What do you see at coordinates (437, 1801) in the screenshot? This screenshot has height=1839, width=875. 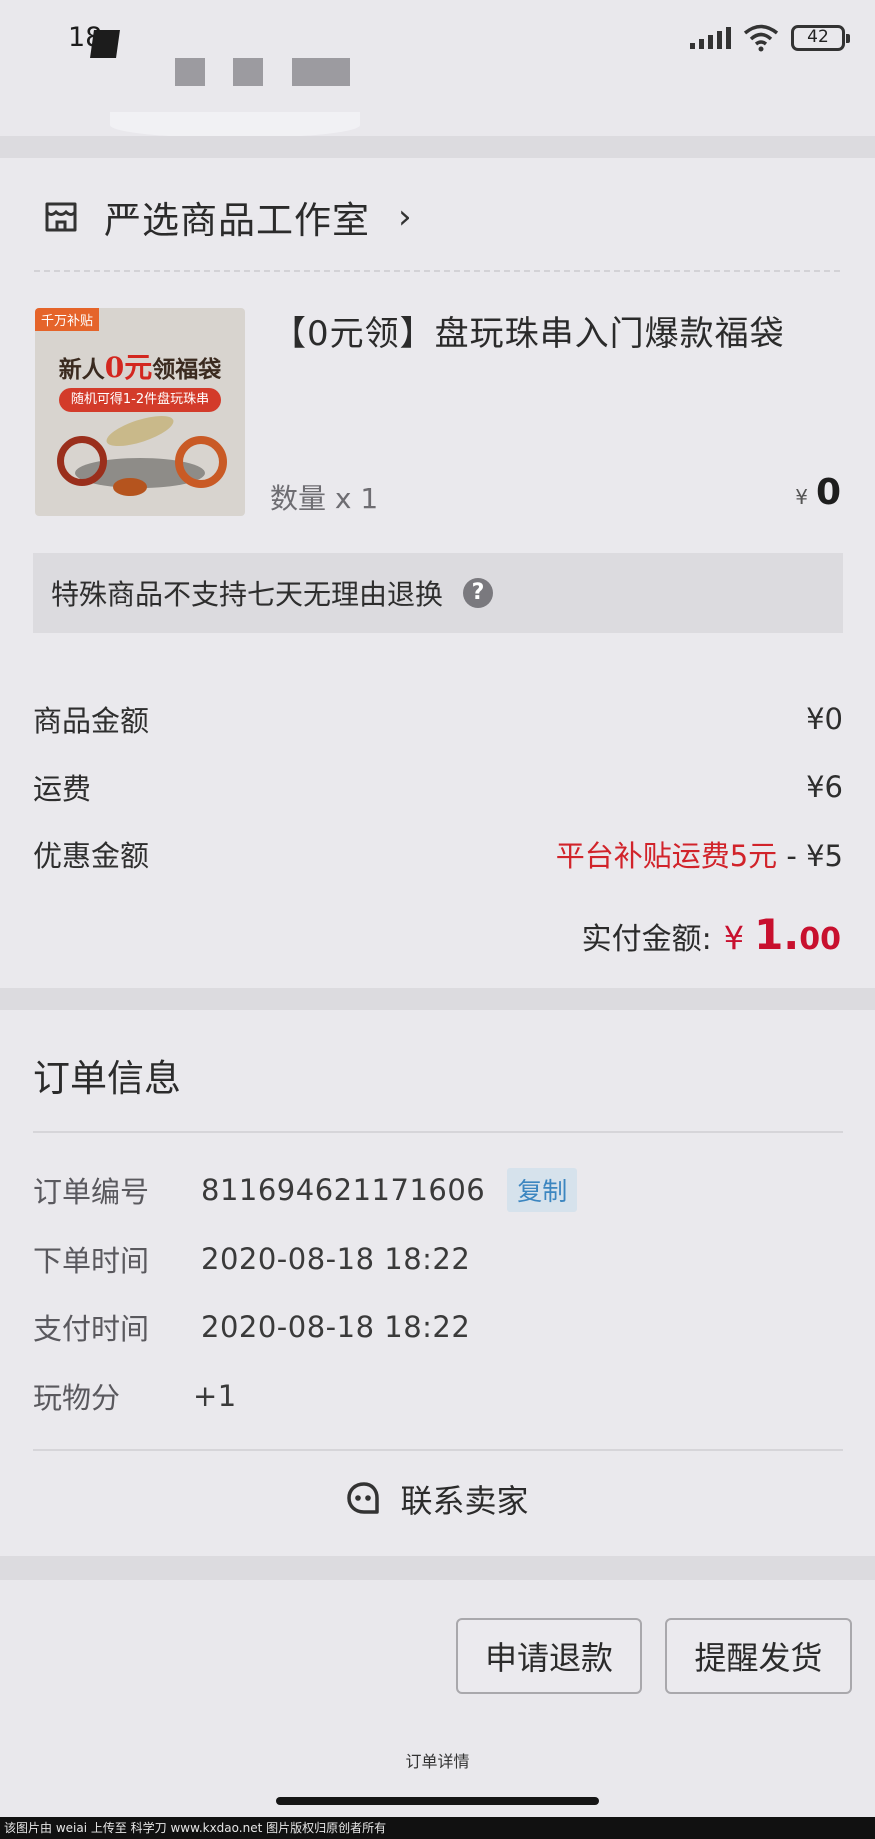 I see `home-indicator` at bounding box center [437, 1801].